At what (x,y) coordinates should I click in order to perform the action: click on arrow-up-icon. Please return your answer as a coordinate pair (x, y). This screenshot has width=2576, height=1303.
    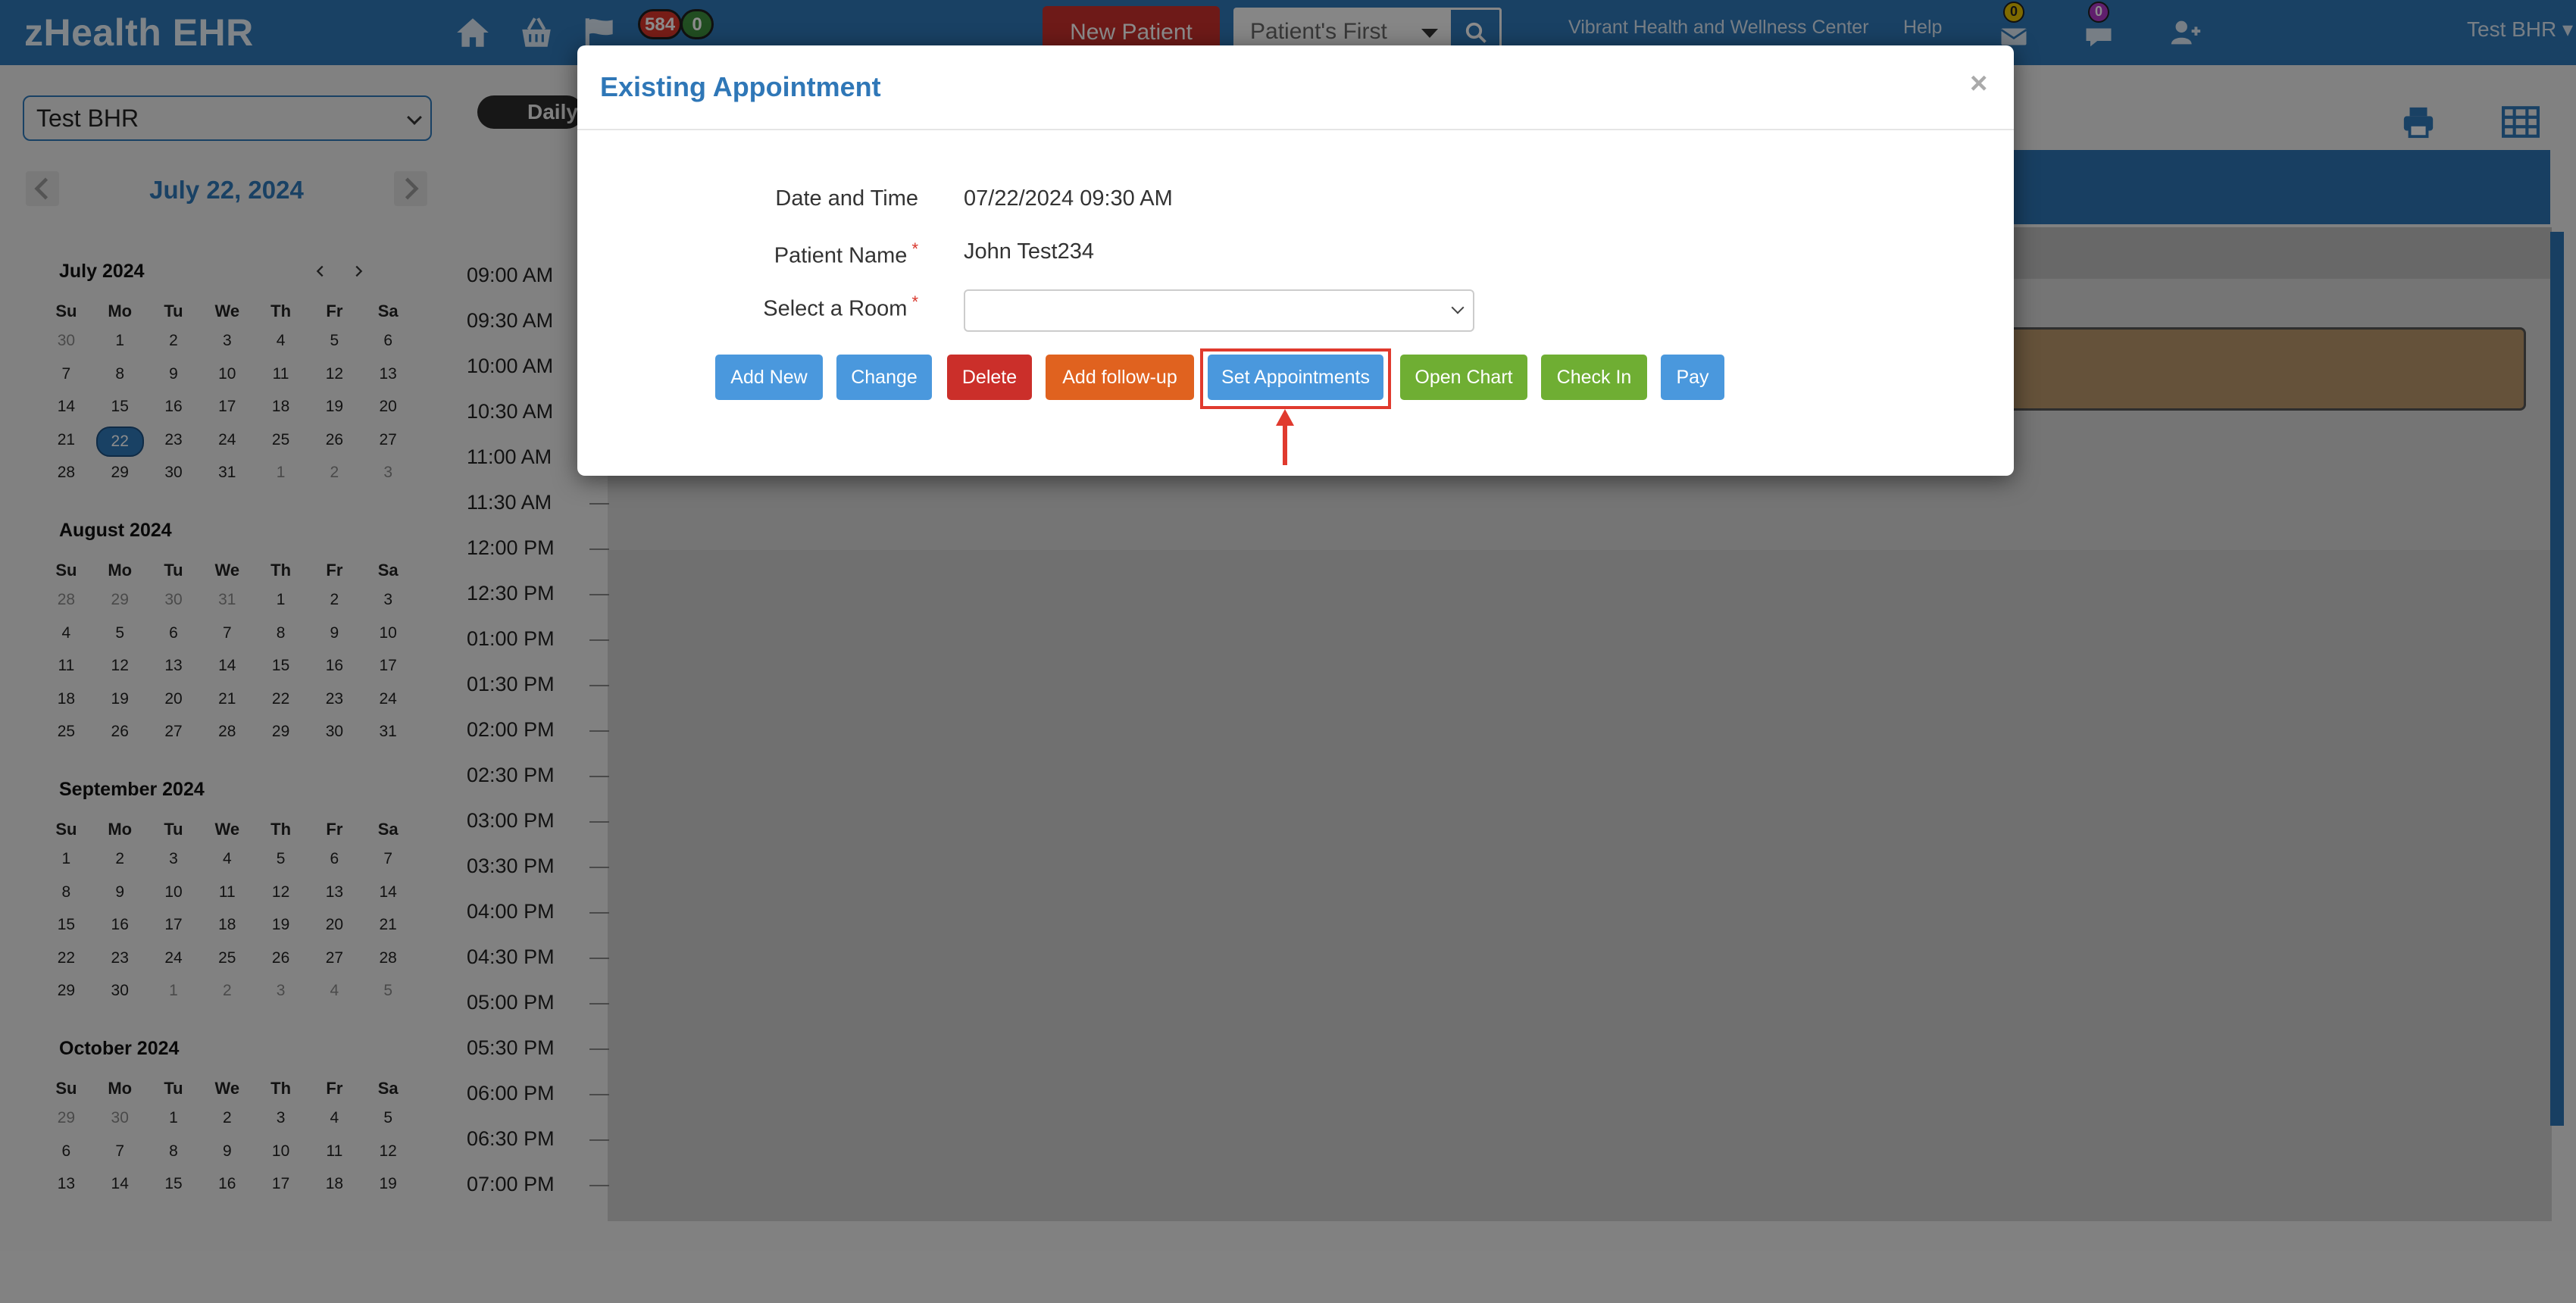
    Looking at the image, I should click on (1285, 437).